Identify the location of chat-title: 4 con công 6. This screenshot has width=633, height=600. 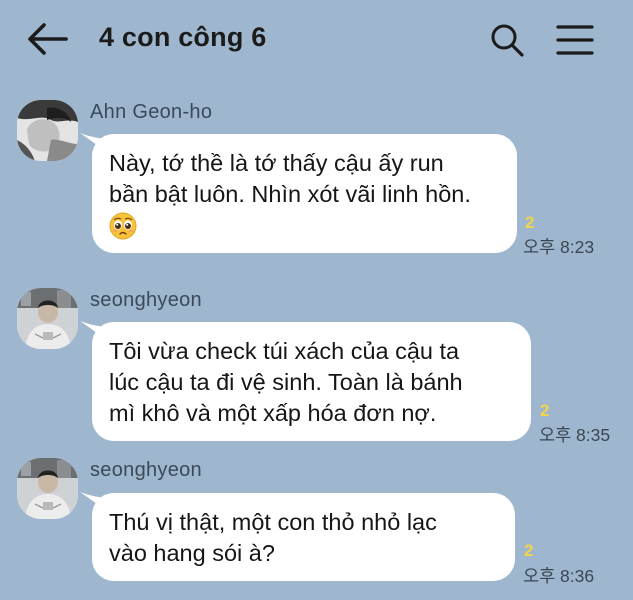
(183, 37).